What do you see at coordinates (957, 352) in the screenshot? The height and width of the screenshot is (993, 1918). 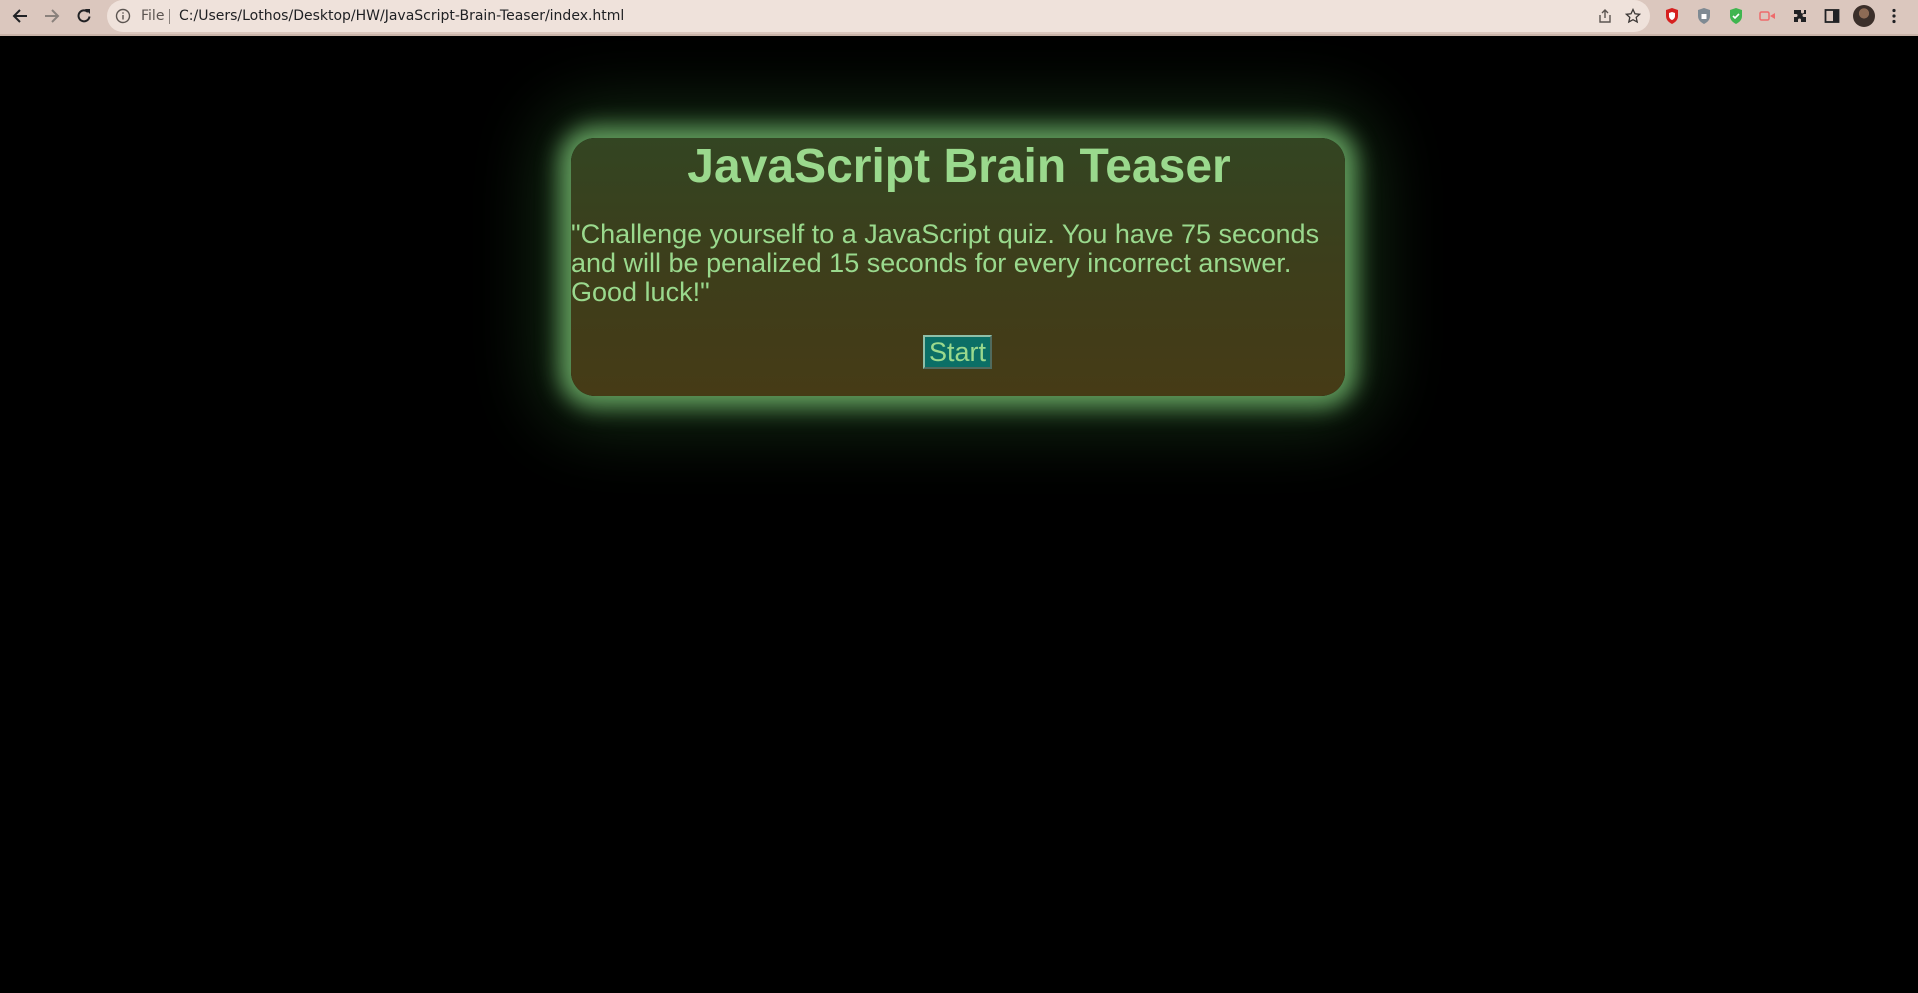 I see `start-button: Start` at bounding box center [957, 352].